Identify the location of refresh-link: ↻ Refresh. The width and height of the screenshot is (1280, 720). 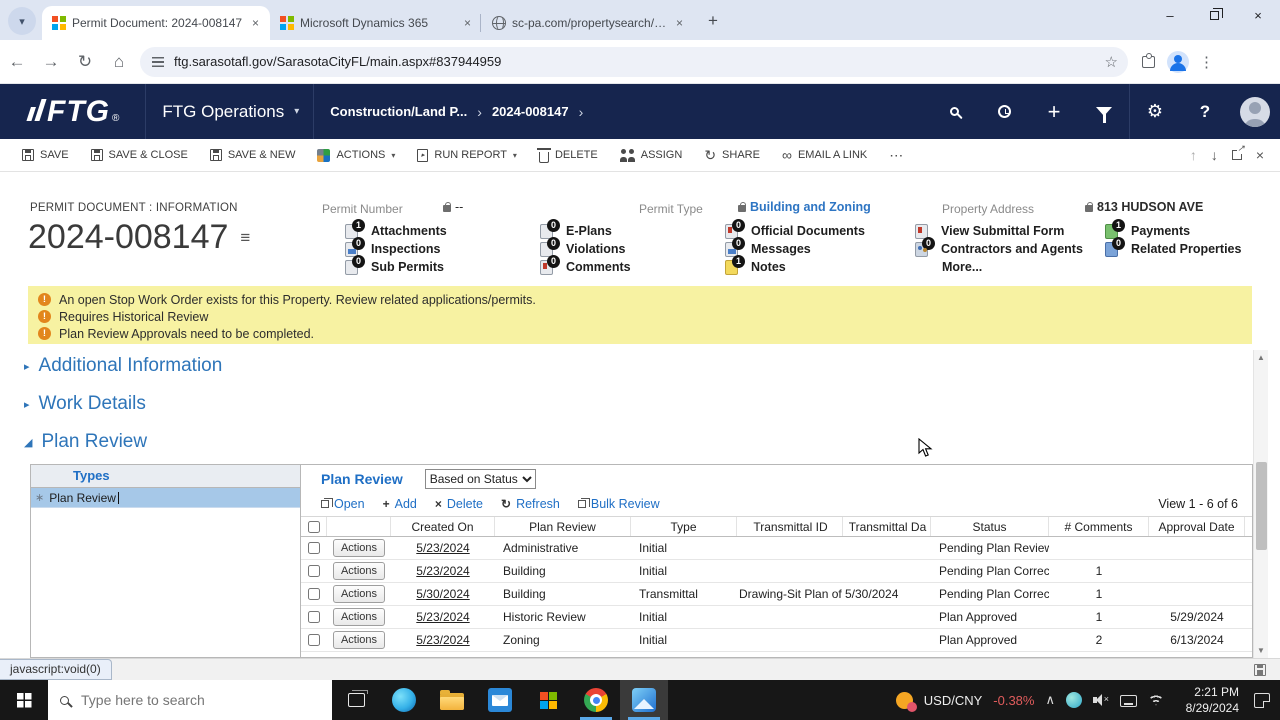
(530, 504).